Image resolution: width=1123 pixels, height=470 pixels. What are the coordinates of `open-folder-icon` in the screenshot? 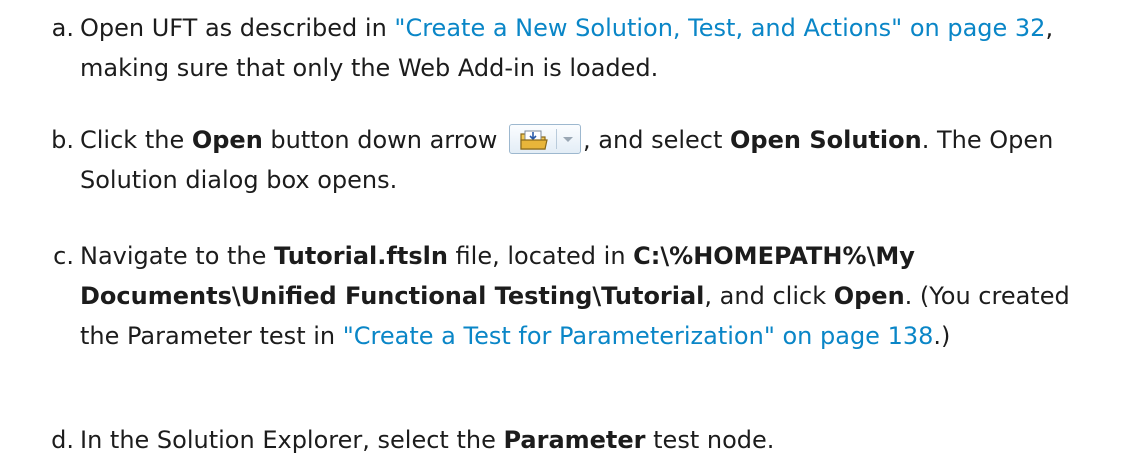 It's located at (534, 140).